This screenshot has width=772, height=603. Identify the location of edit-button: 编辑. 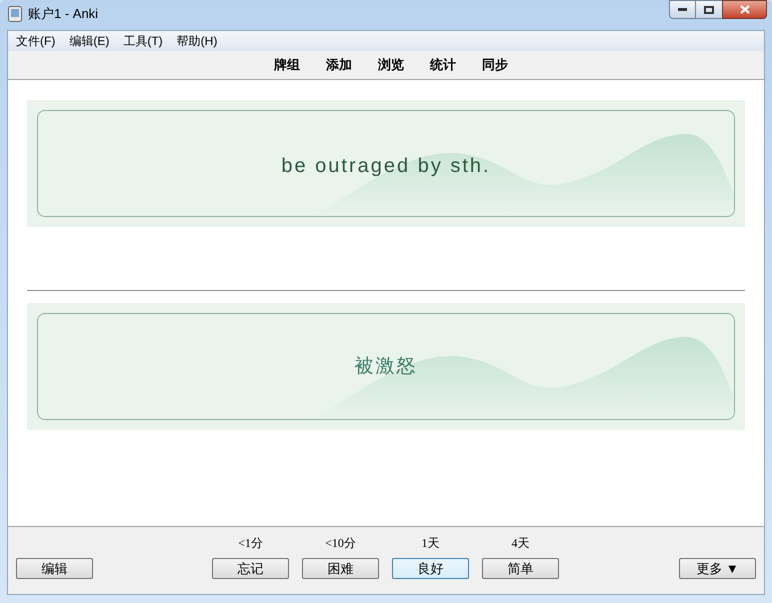
(54, 568).